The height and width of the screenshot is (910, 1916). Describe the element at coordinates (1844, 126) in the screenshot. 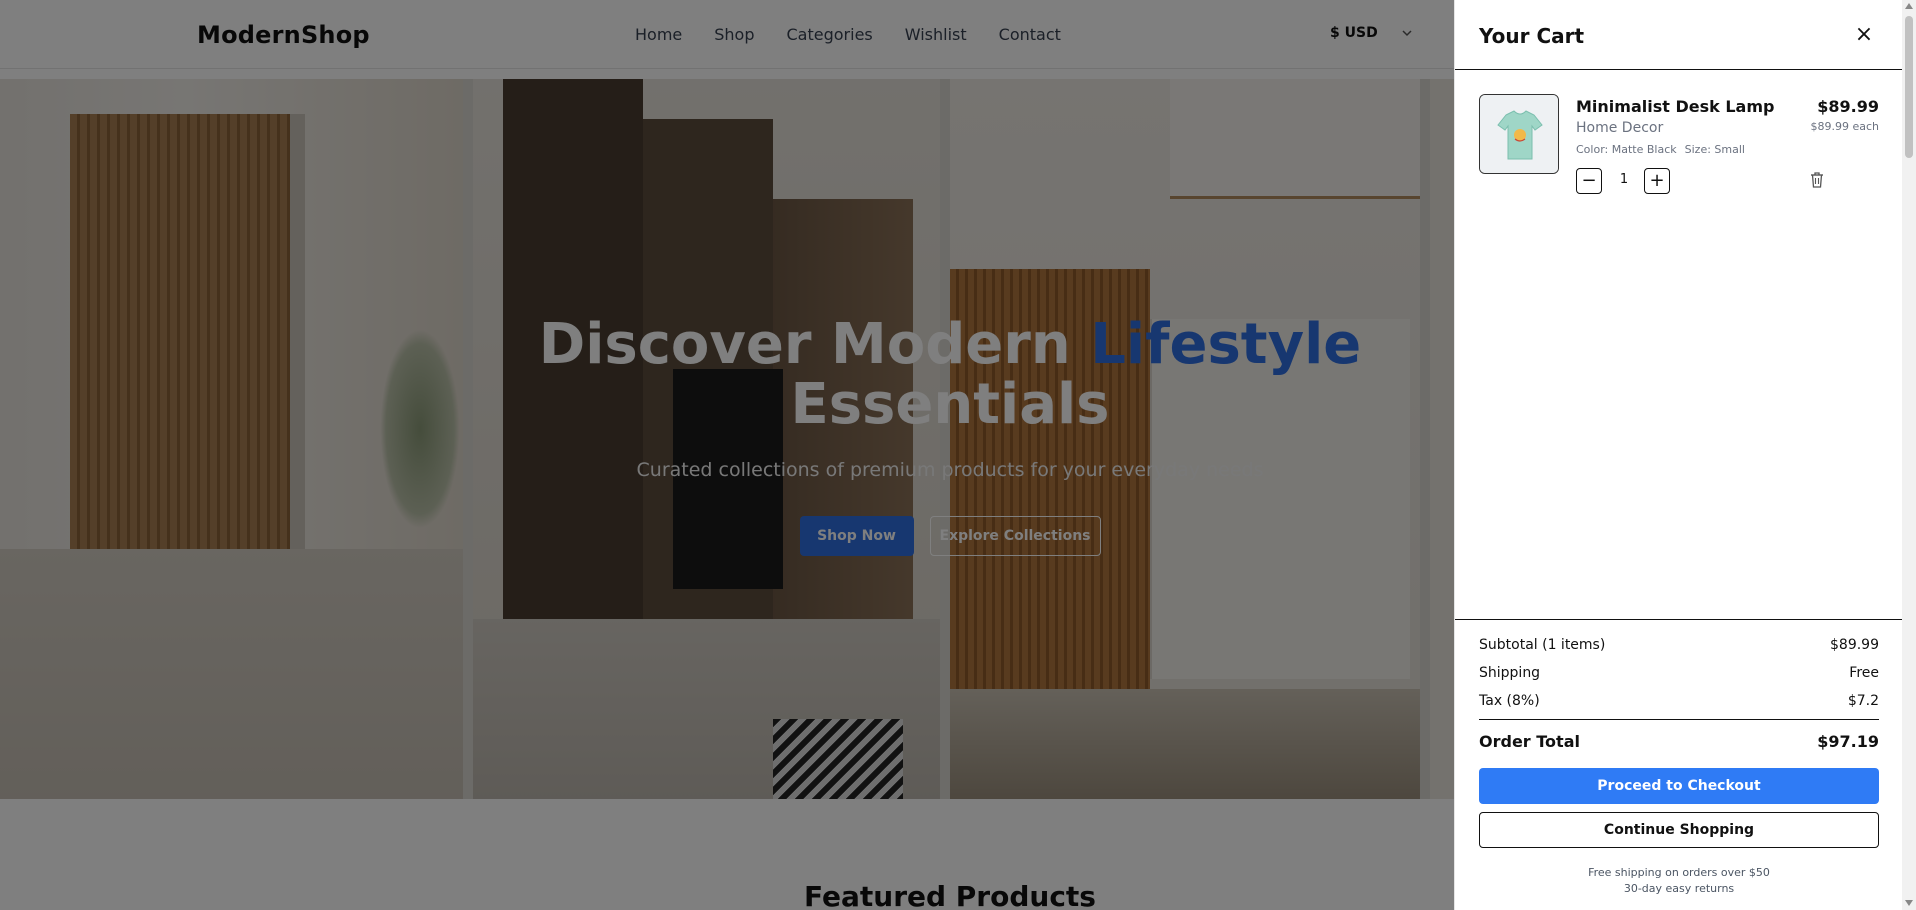

I see `cart-item-unit-price: $89.99 each` at that location.